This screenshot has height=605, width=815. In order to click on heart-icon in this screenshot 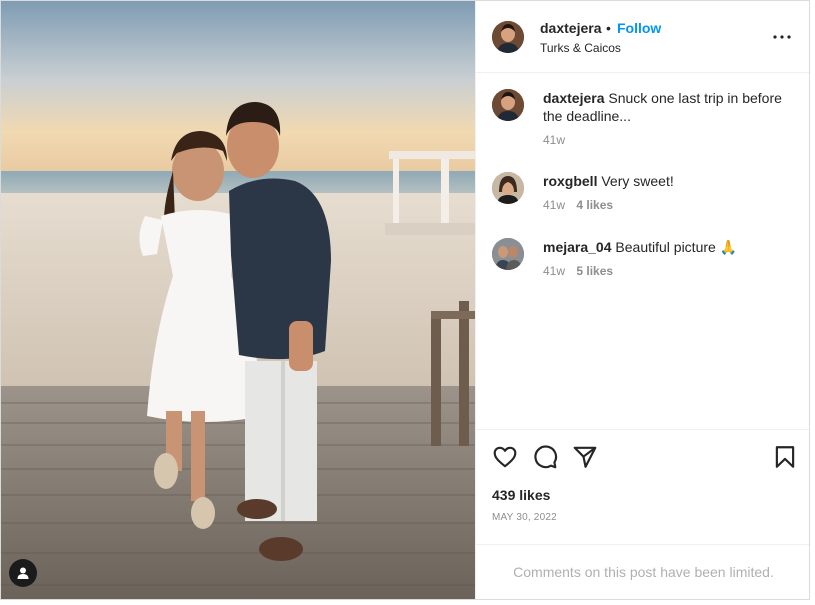, I will do `click(505, 457)`.